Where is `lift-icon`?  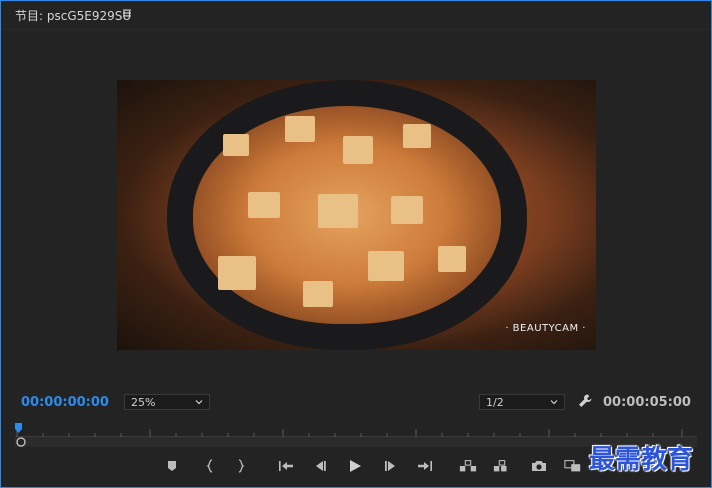
lift-icon is located at coordinates (468, 466).